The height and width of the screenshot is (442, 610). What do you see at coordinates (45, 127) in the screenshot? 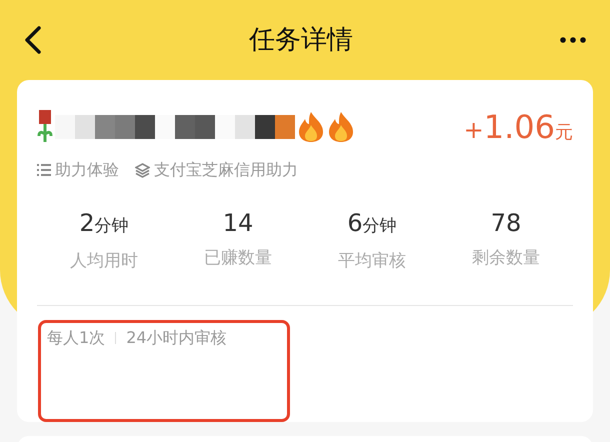
I see `rose-icon` at bounding box center [45, 127].